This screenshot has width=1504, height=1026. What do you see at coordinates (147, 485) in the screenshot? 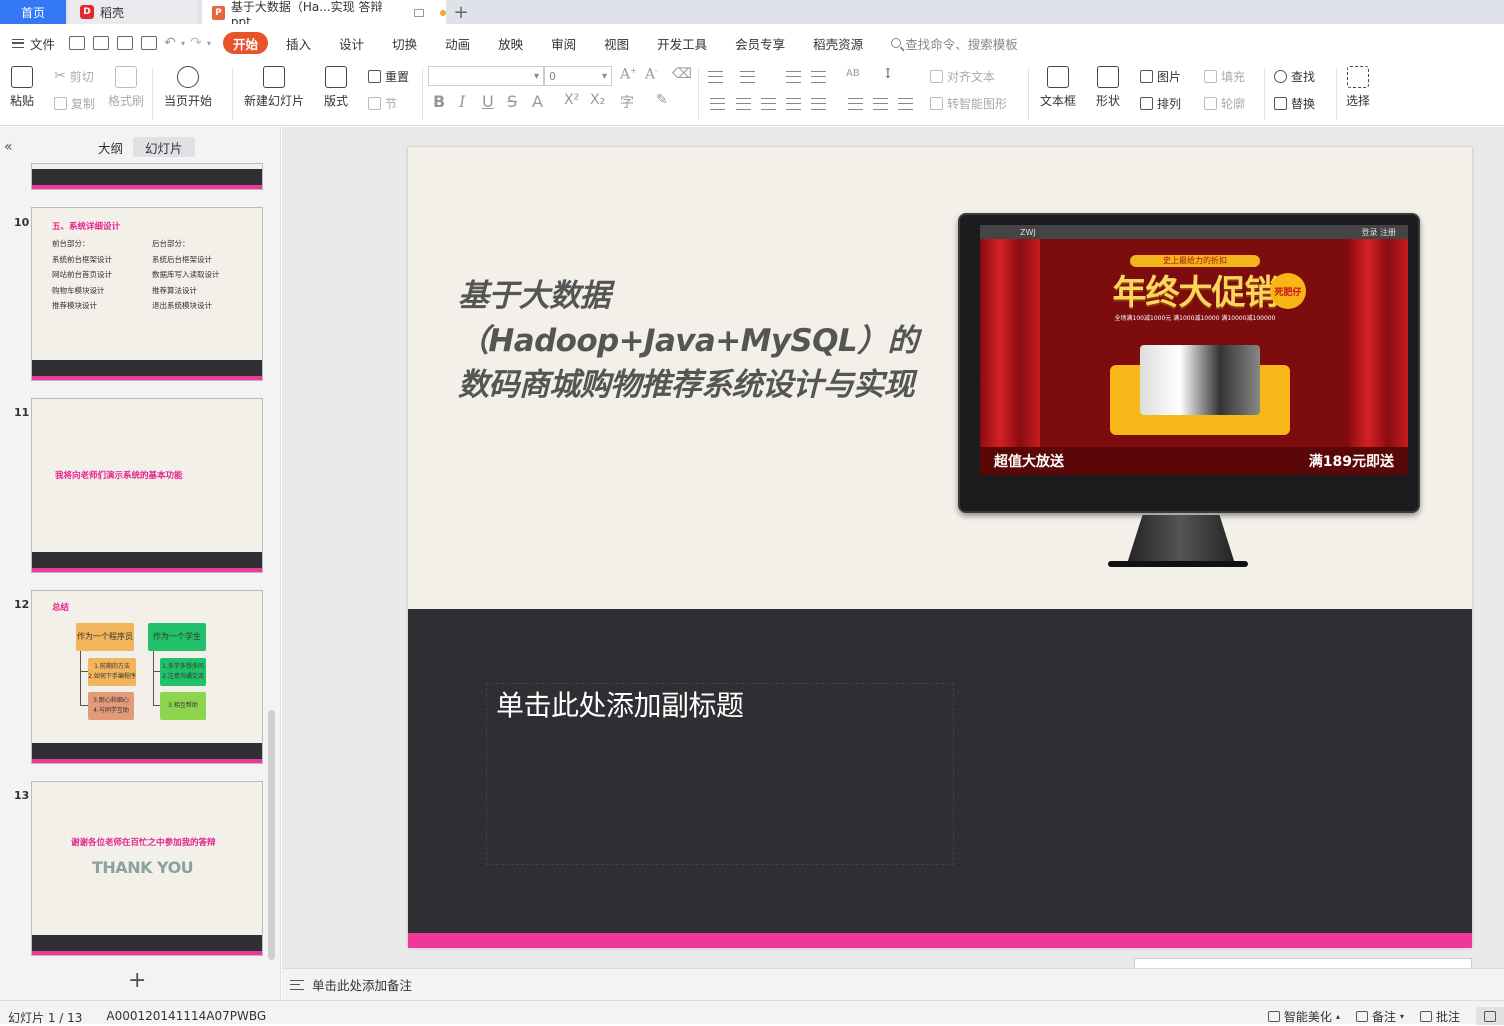
I see `slide-thumbnail-11: 我将向老师们演示系统的基本功能` at bounding box center [147, 485].